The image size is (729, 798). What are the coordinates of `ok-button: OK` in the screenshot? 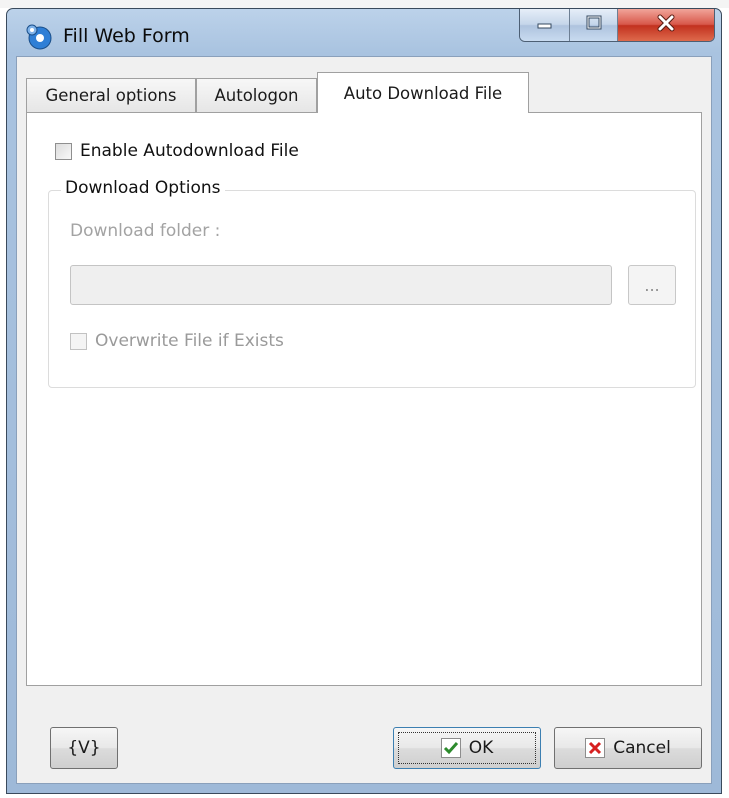 It's located at (467, 748).